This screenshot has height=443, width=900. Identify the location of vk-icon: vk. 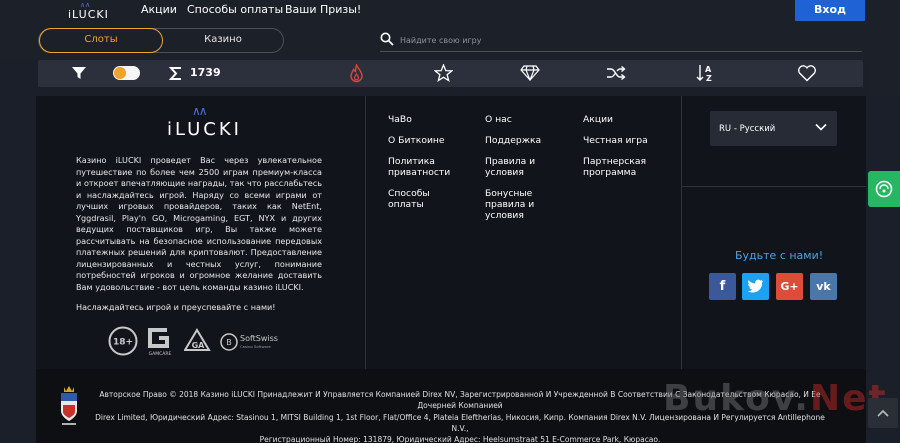
(823, 286).